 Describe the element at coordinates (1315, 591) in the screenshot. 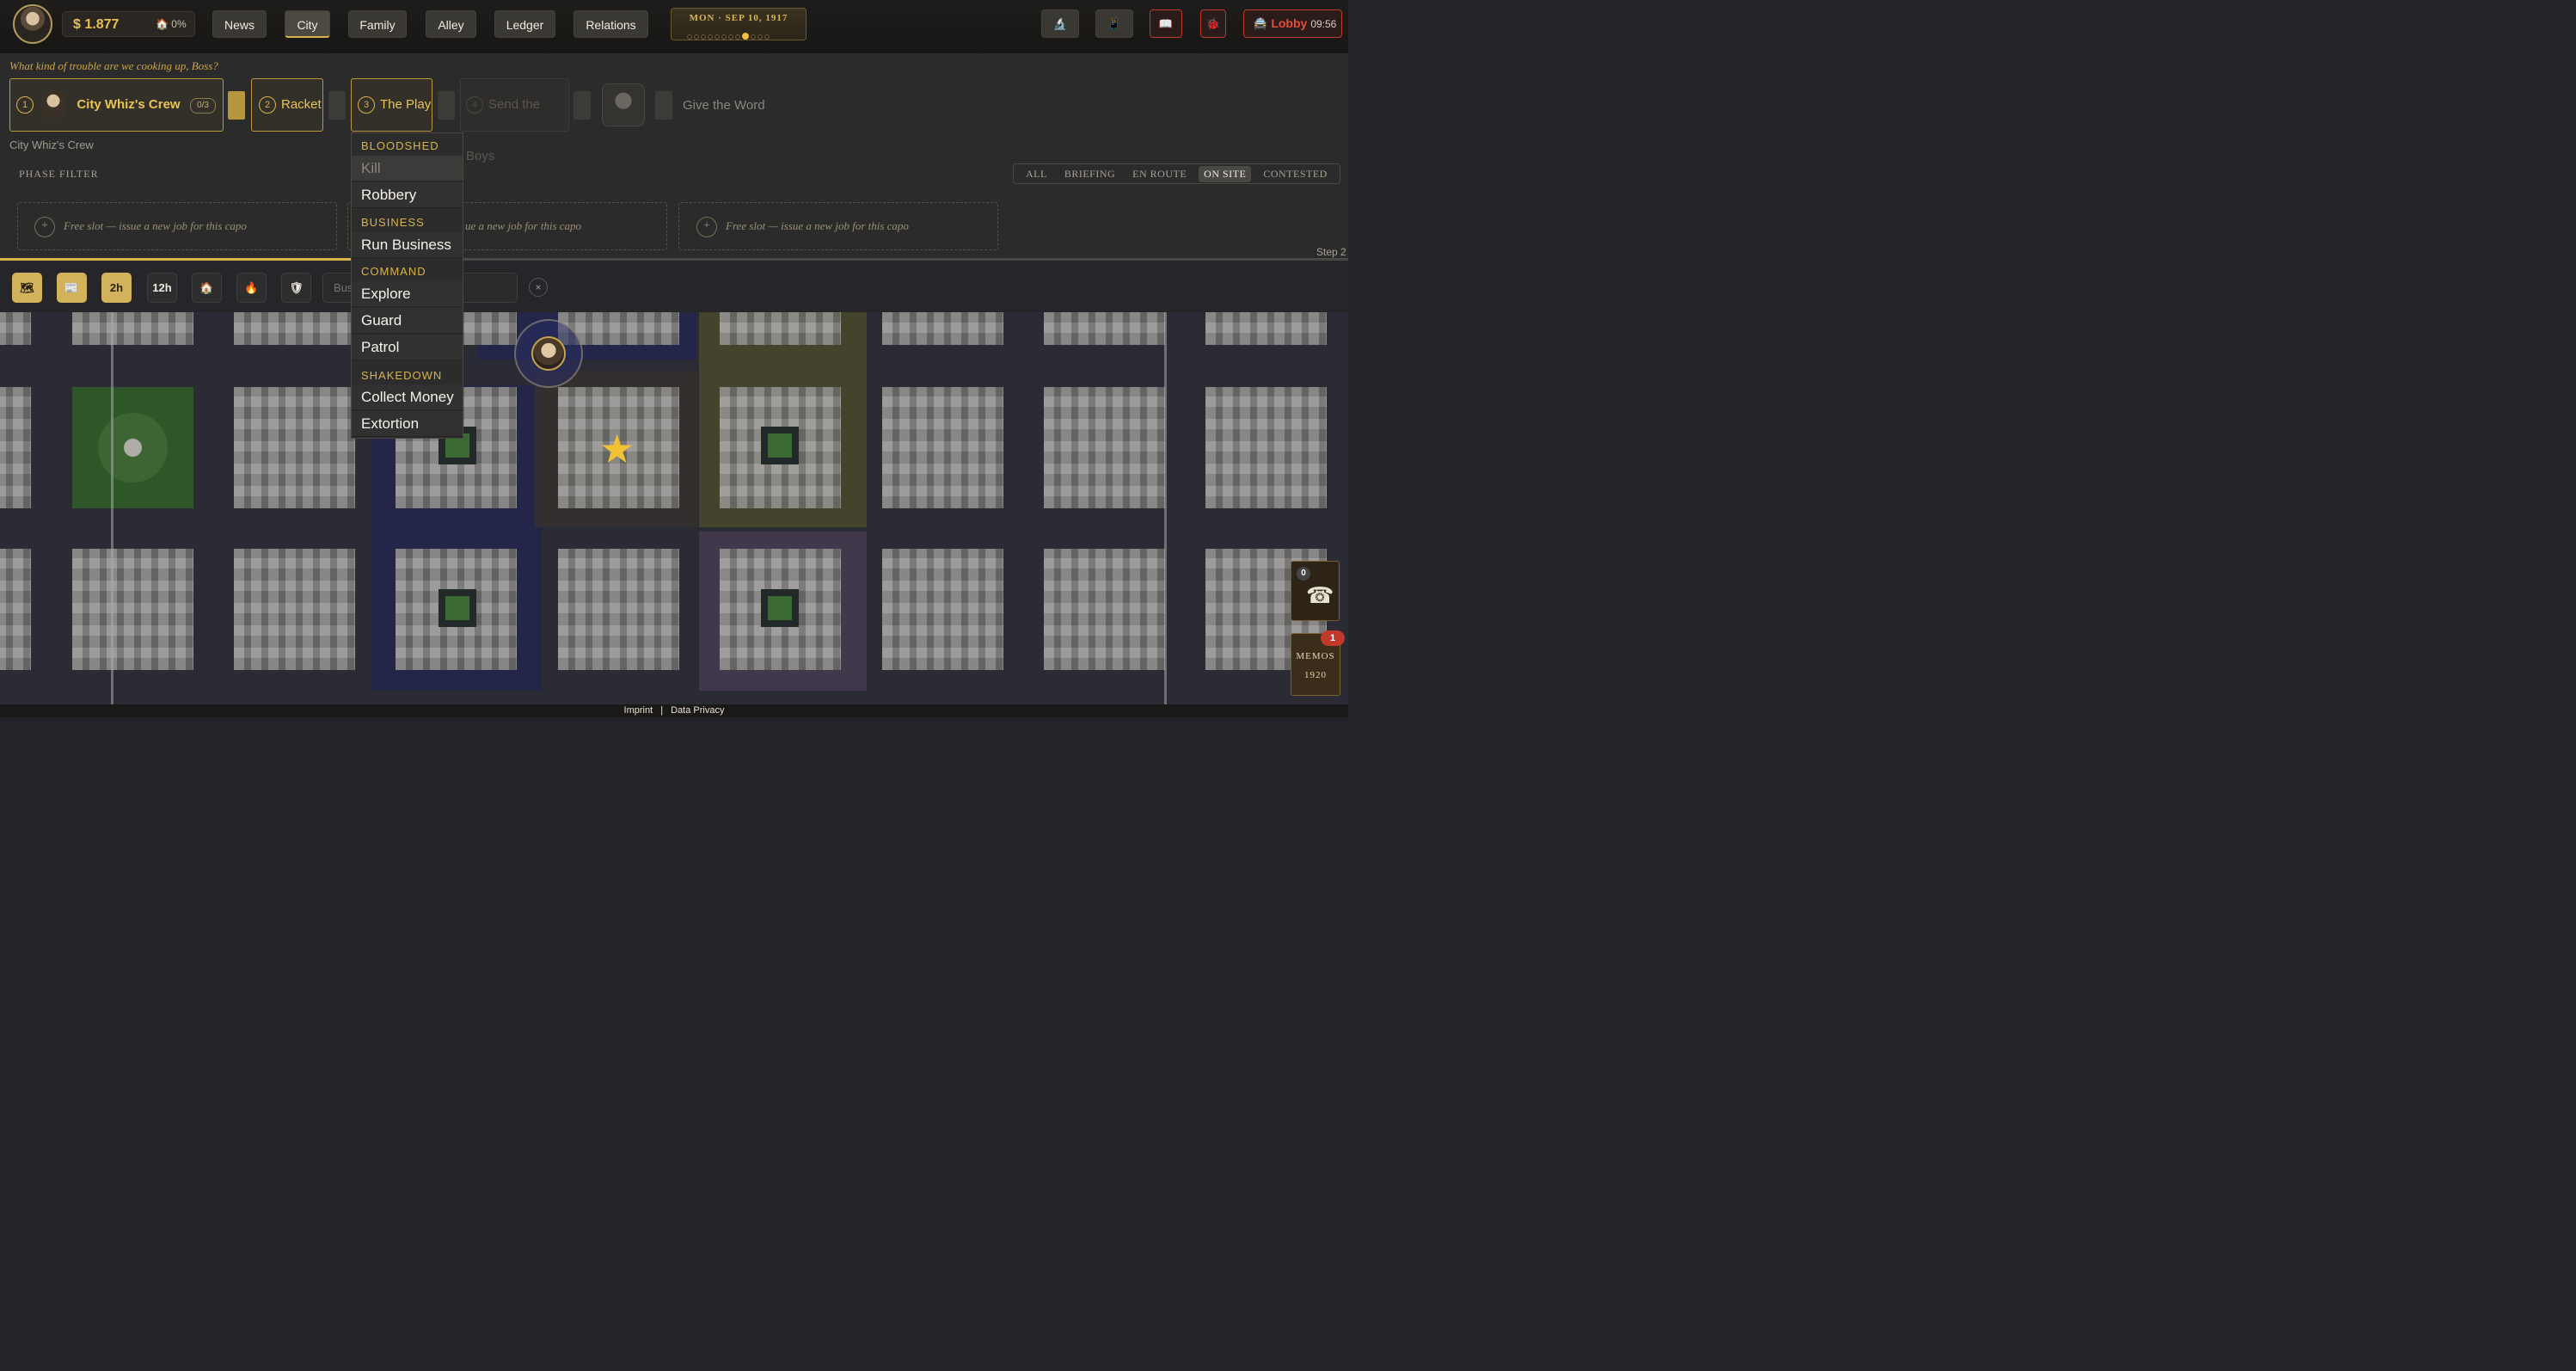

I see `telephone-widget: 0 ☎` at that location.